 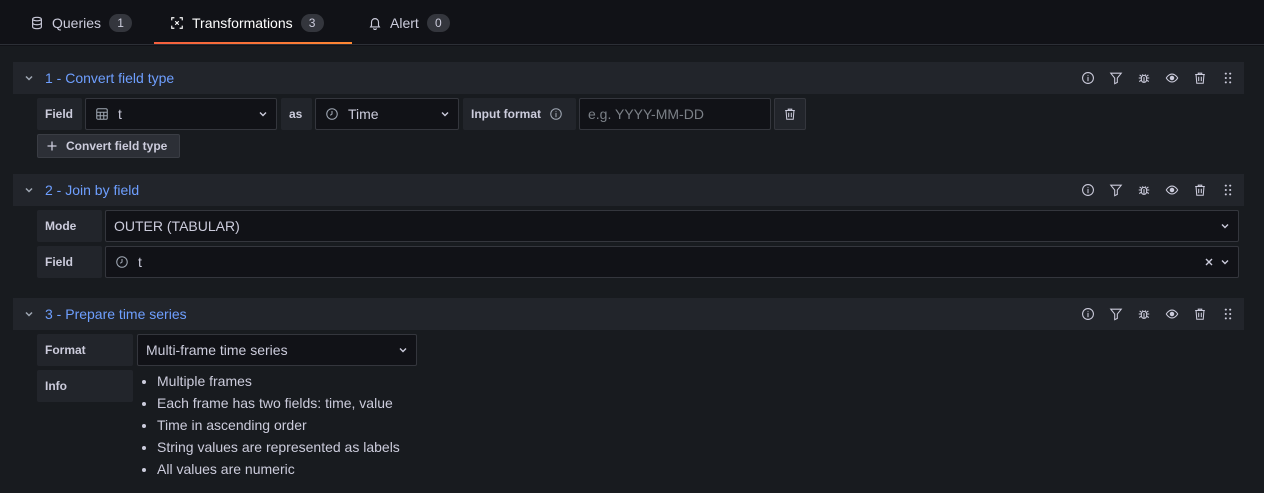 What do you see at coordinates (92, 190) in the screenshot?
I see `transformation-2-title: 2 - Join by field` at bounding box center [92, 190].